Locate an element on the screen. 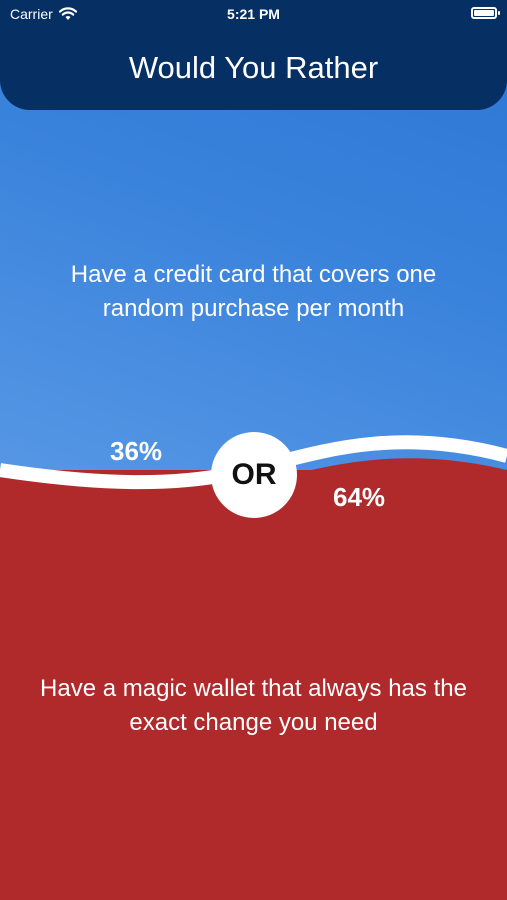 This screenshot has width=507, height=900. battery-fill is located at coordinates (484, 13).